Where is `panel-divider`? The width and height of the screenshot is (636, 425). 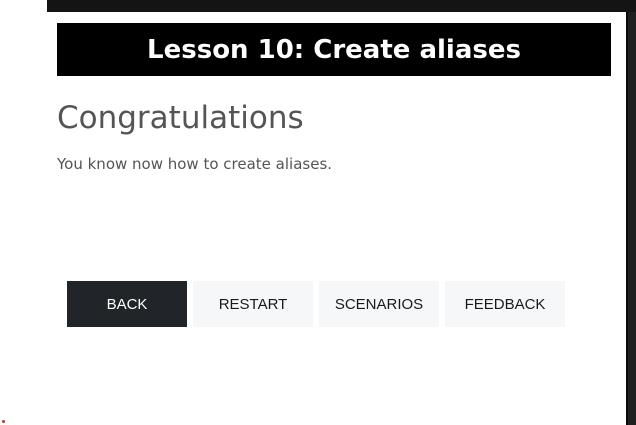 panel-divider is located at coordinates (627, 218).